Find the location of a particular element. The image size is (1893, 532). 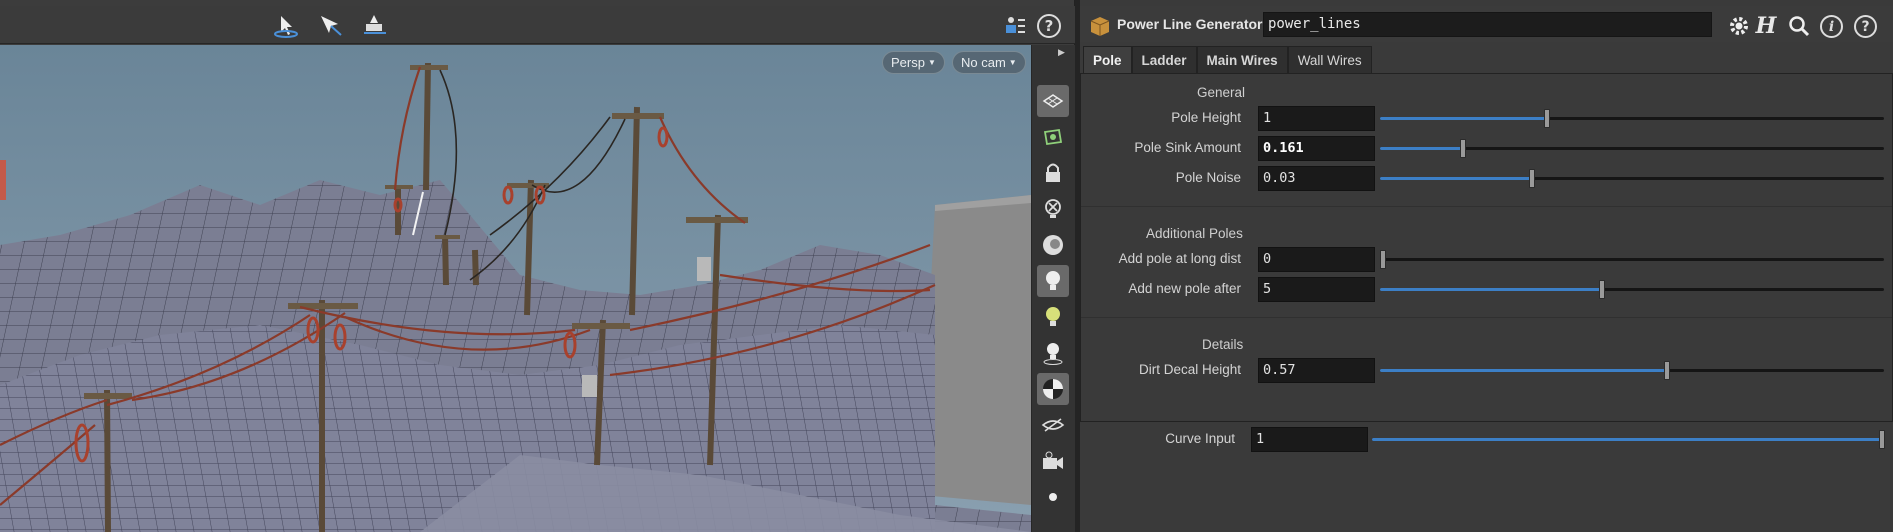

headlight-icon is located at coordinates (1053, 317).